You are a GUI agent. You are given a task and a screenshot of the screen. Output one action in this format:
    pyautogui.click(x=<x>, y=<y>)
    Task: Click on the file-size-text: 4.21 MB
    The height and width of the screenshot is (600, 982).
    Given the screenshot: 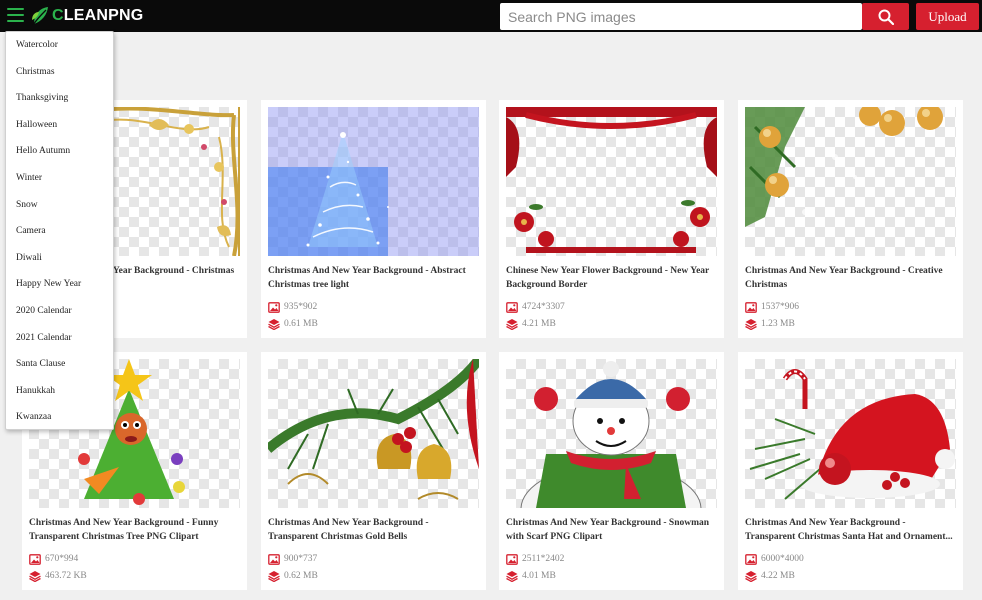 What is the action you would take?
    pyautogui.click(x=539, y=324)
    